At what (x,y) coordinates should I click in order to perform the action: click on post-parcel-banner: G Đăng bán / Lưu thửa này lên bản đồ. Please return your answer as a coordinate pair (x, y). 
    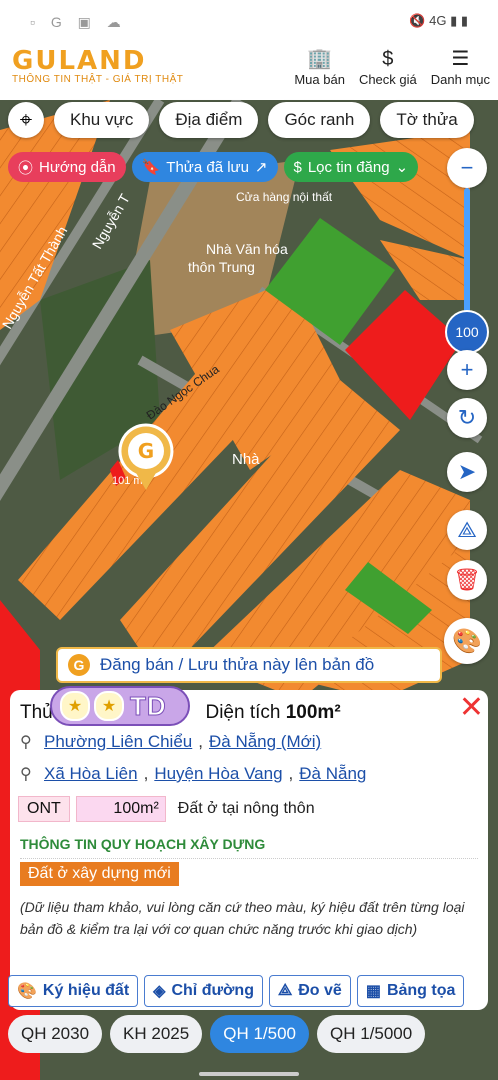
    Looking at the image, I should click on (249, 665).